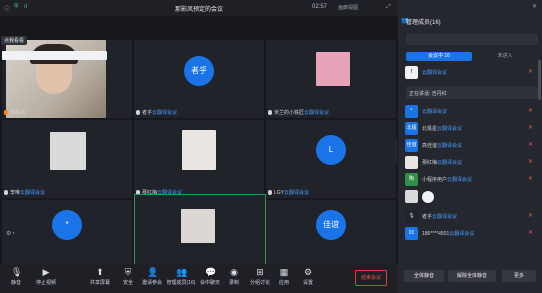 The width and height of the screenshot is (542, 293). I want to click on tile-name-label: 李唯云翻译会议, so click(24, 193).